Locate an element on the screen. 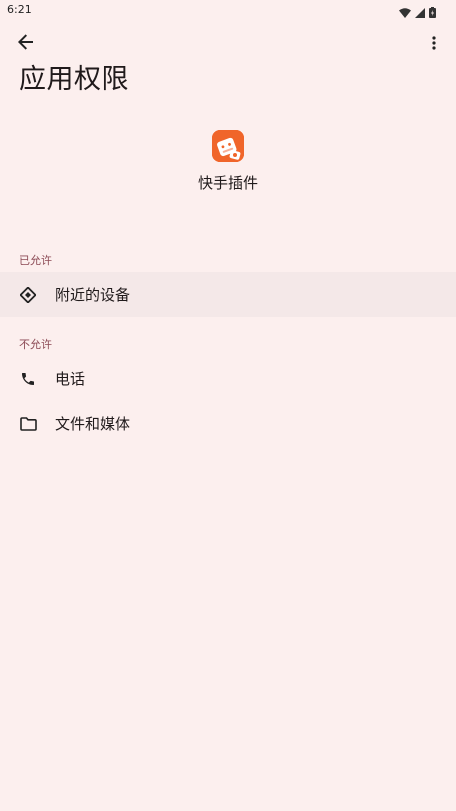 Image resolution: width=456 pixels, height=811 pixels. status-icons is located at coordinates (417, 12).